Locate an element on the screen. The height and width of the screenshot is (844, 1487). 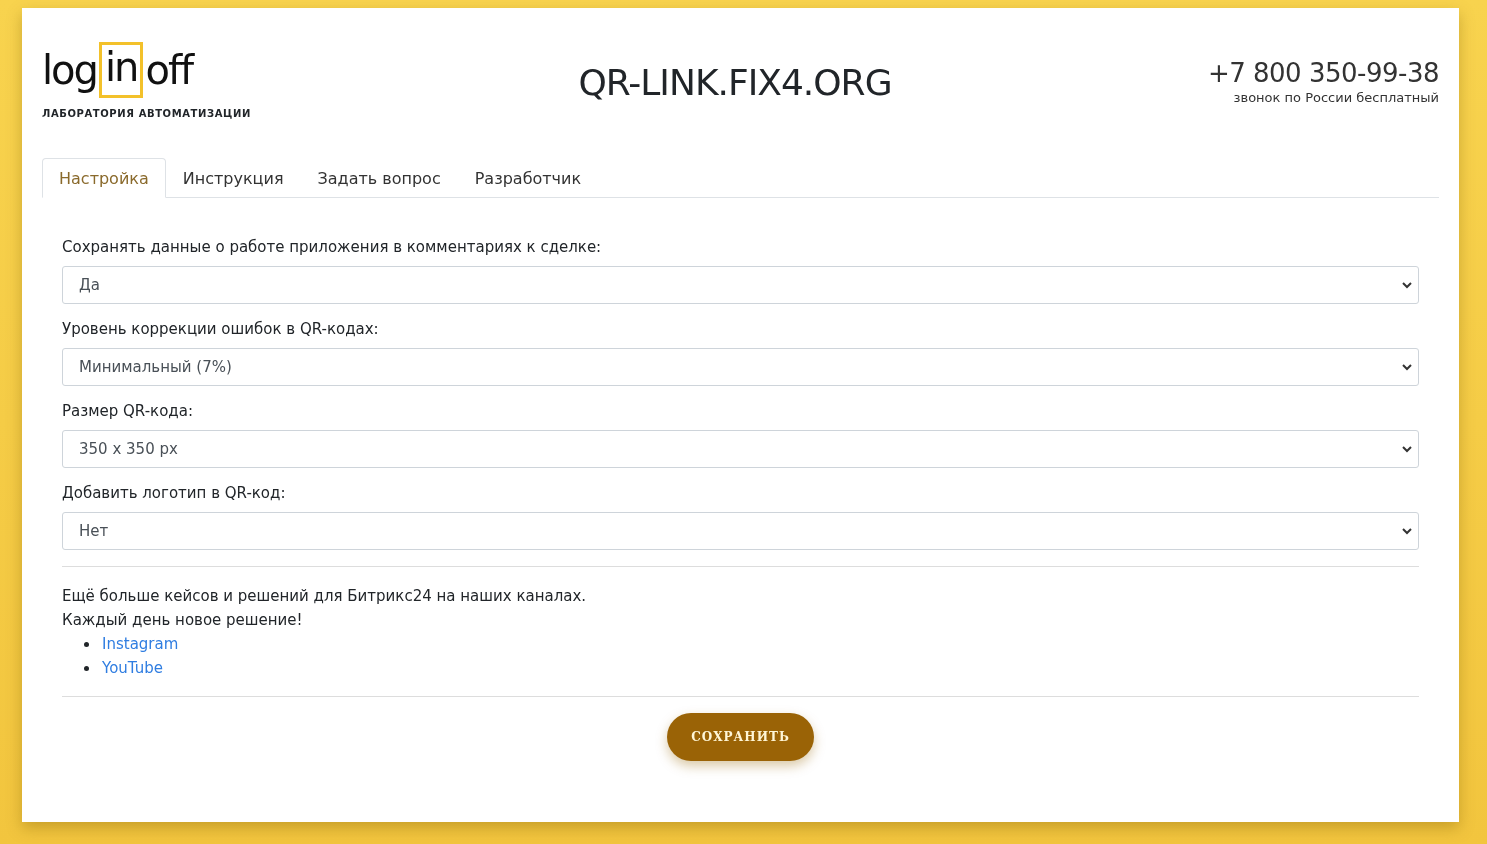
logo-text: in is located at coordinates (121, 70).